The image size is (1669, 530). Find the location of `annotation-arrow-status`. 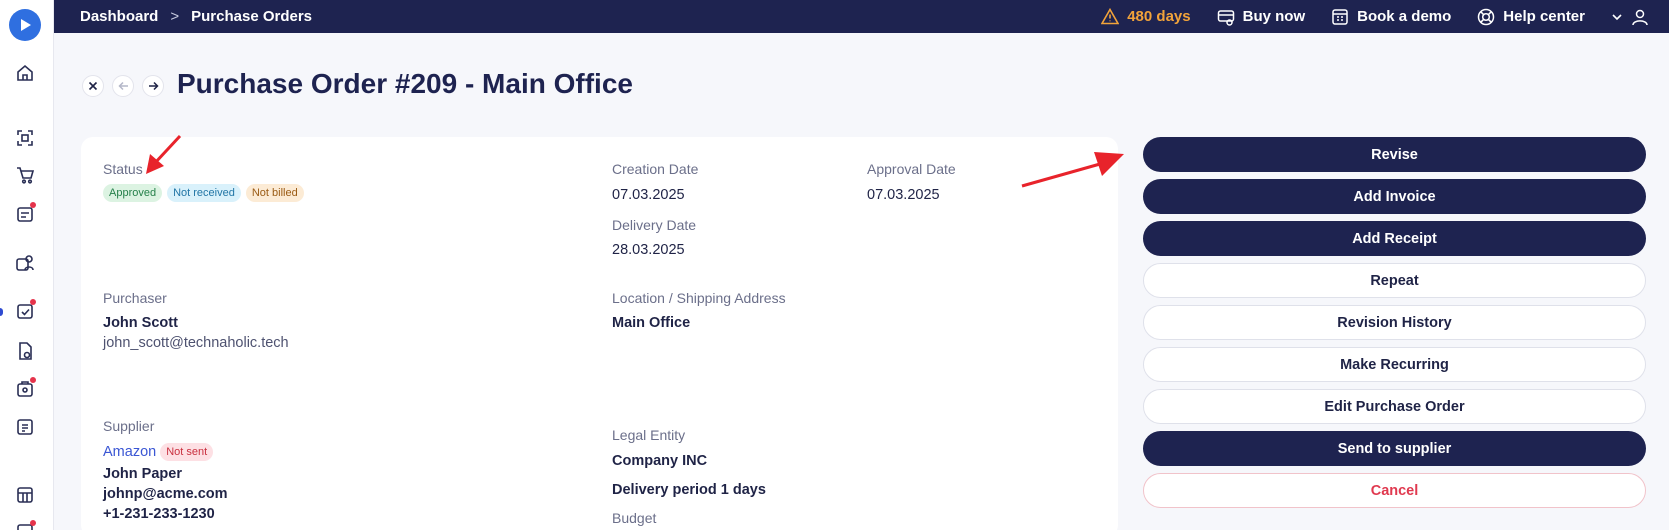

annotation-arrow-status is located at coordinates (164, 154).